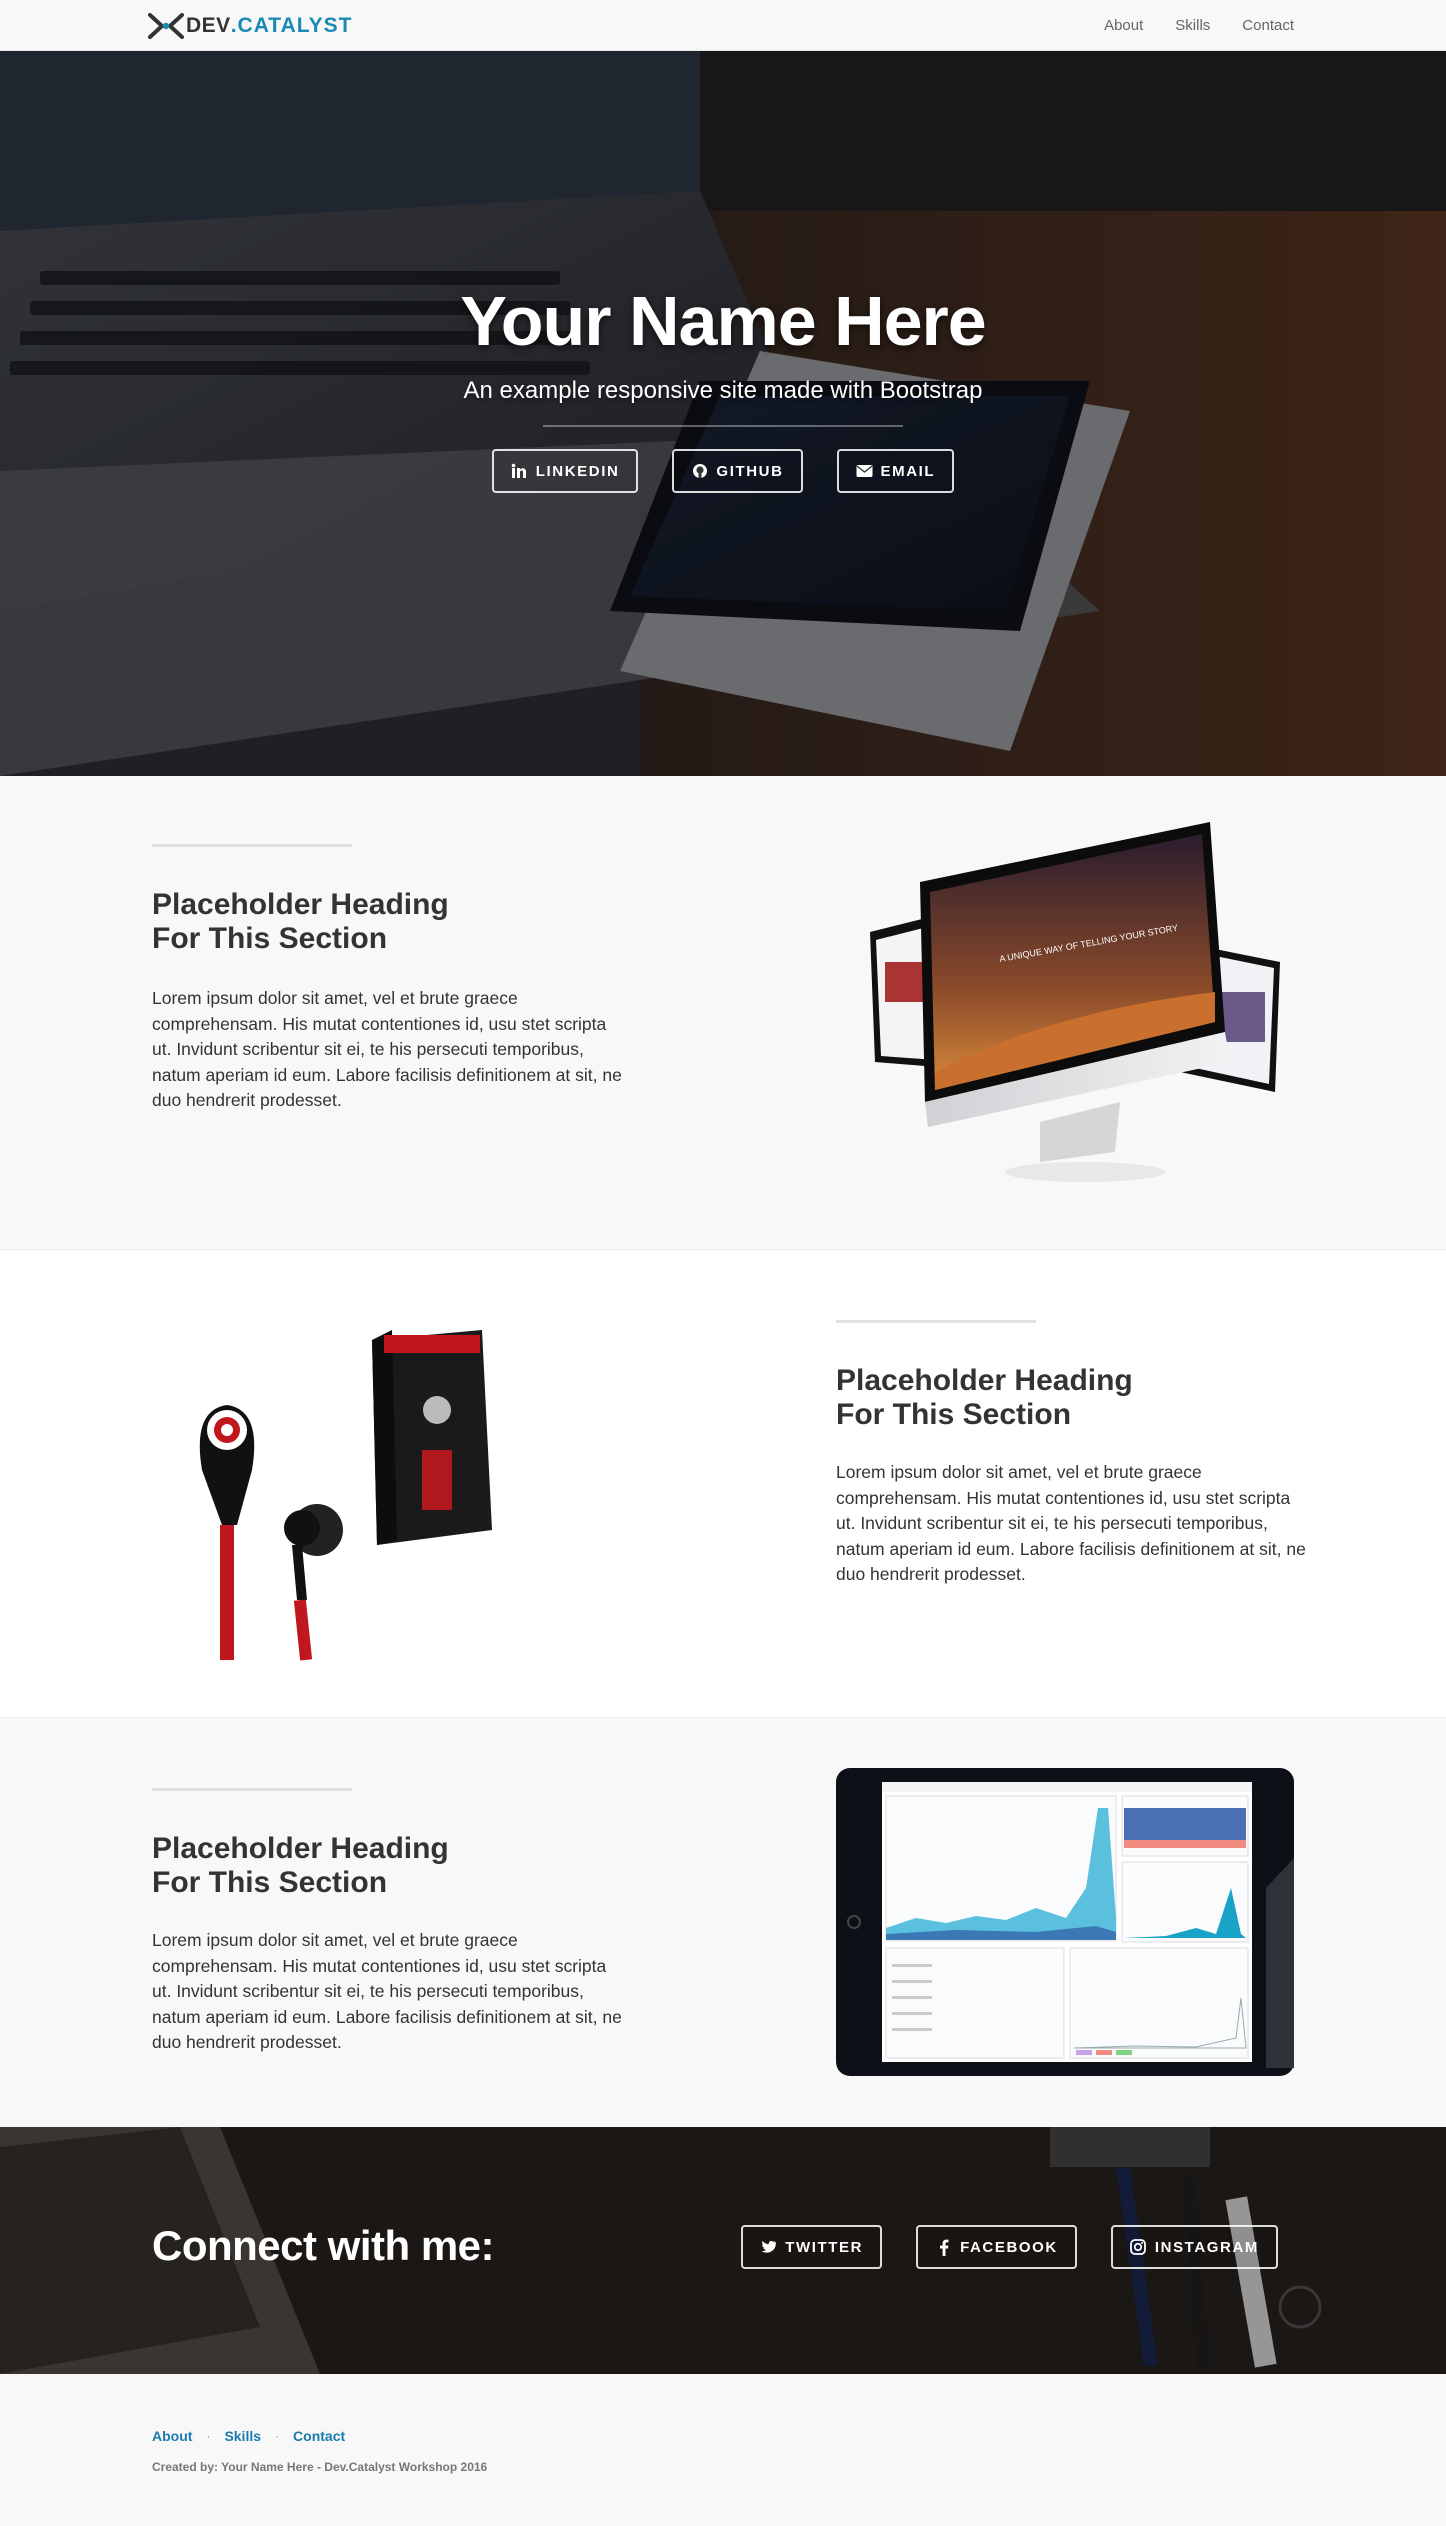 Image resolution: width=1446 pixels, height=2526 pixels. Describe the element at coordinates (864, 471) in the screenshot. I see `envelope-icon` at that location.